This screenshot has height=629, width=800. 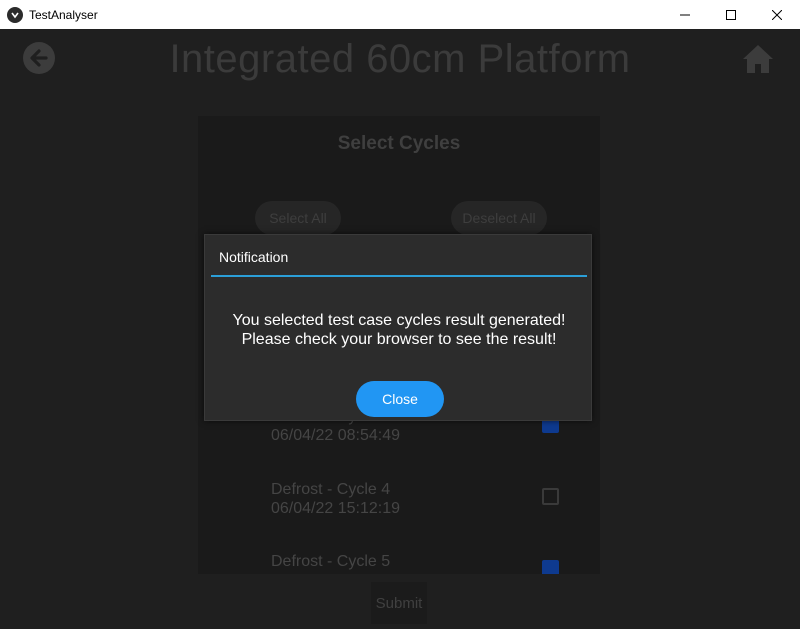 I want to click on list-item: Defrost - Cycle 4 06/04/22 15:12:19, so click(x=421, y=499).